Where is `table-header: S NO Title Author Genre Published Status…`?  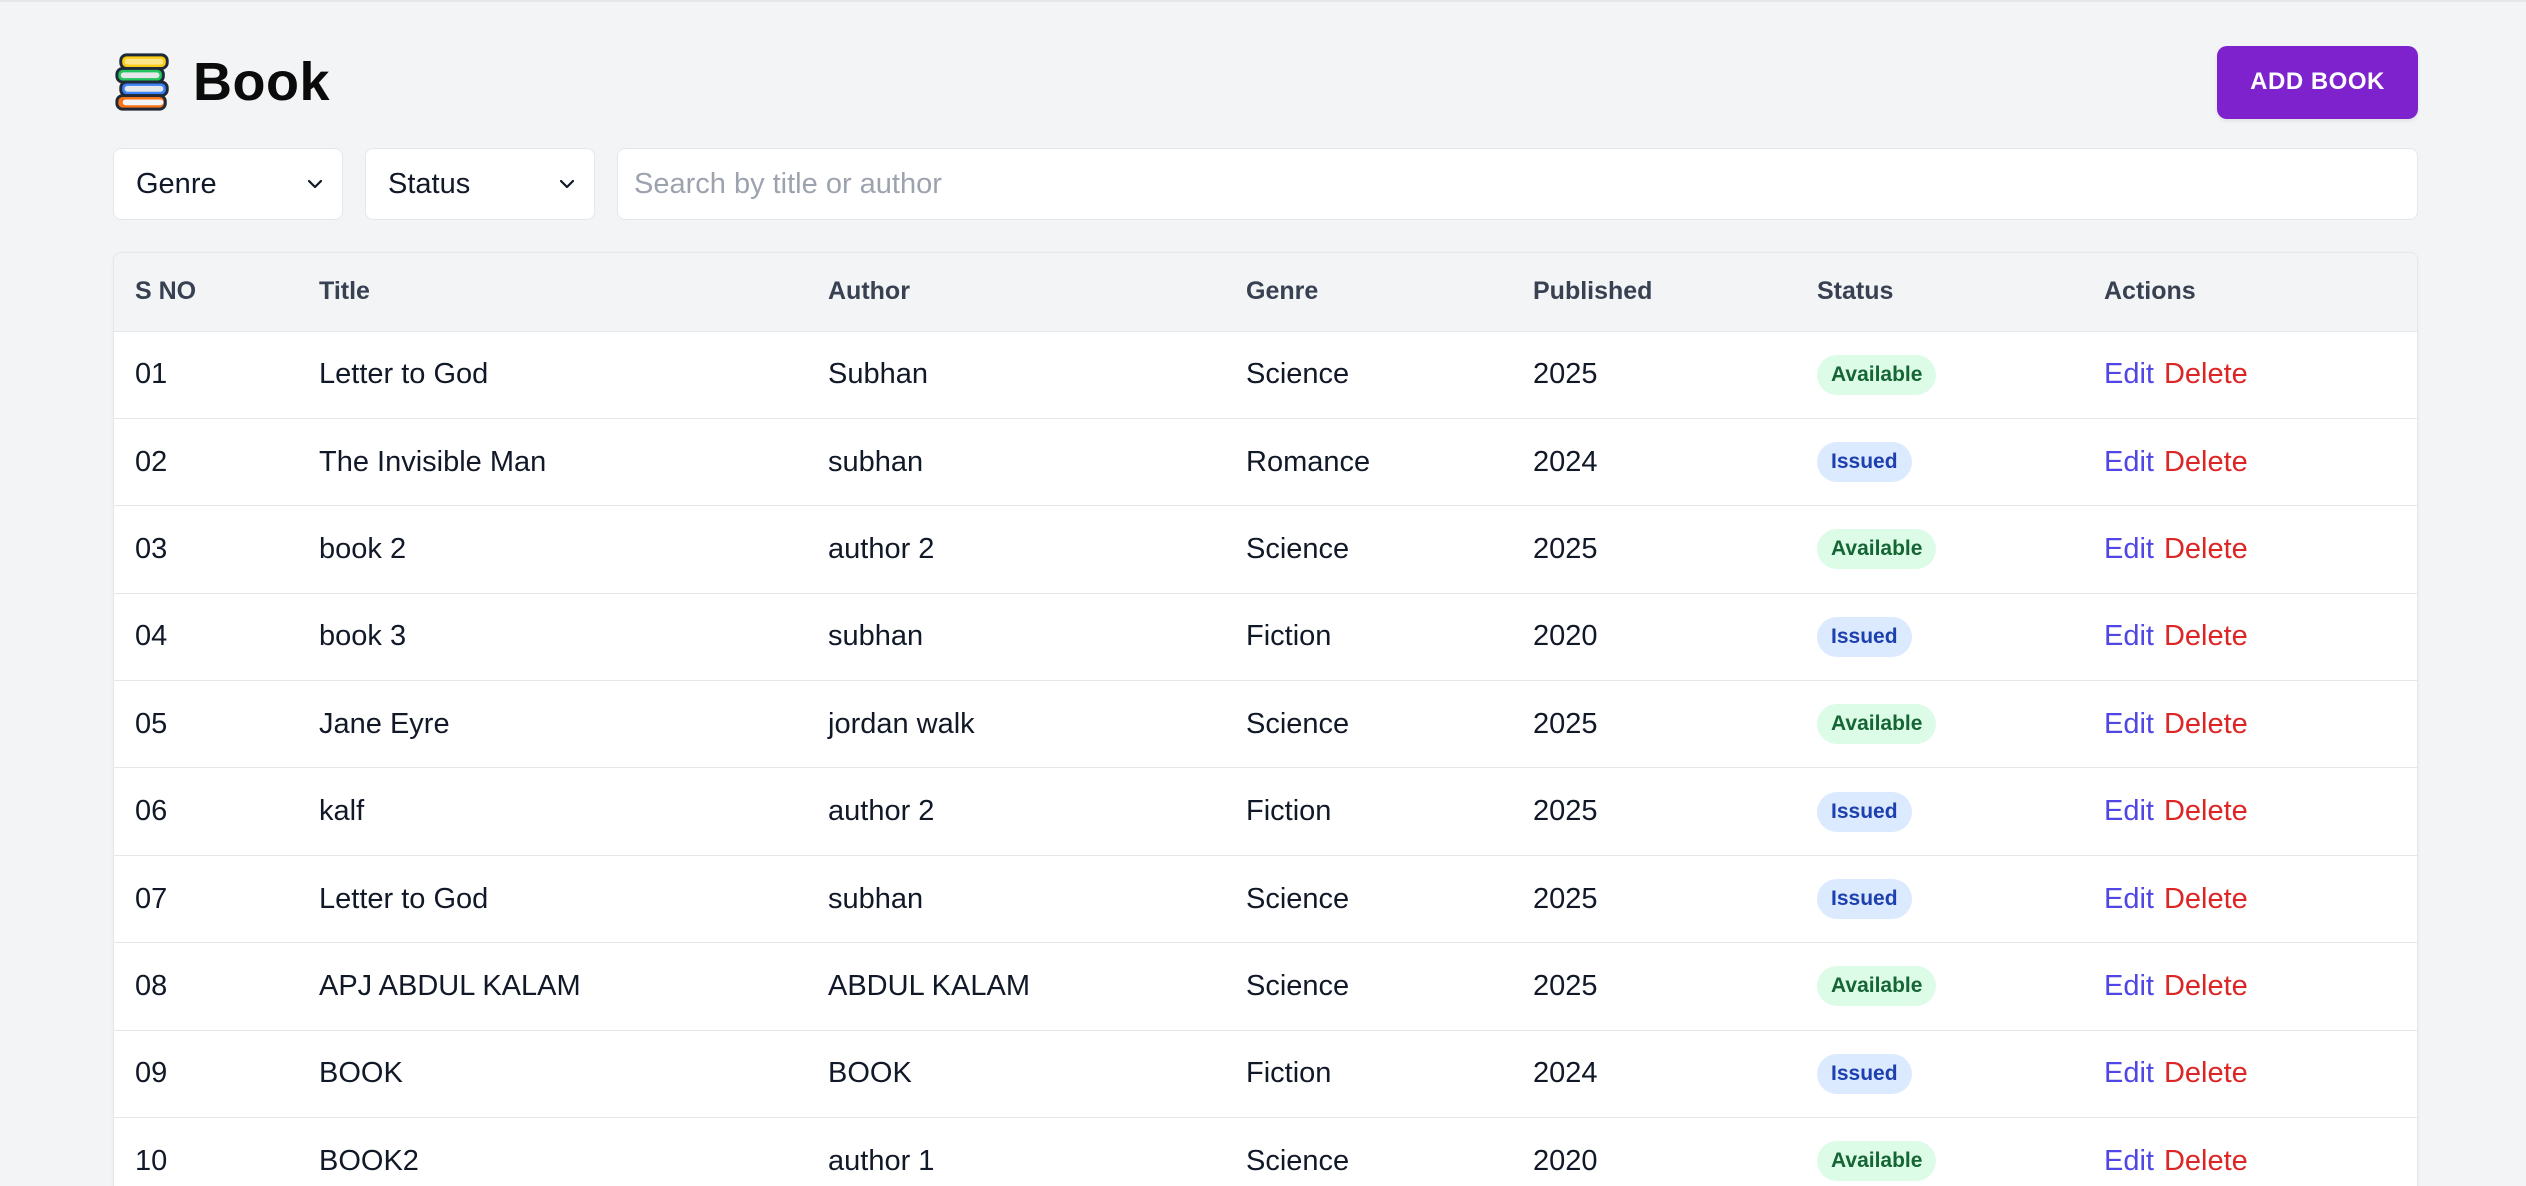 table-header: S NO Title Author Genre Published Status… is located at coordinates (1265, 292).